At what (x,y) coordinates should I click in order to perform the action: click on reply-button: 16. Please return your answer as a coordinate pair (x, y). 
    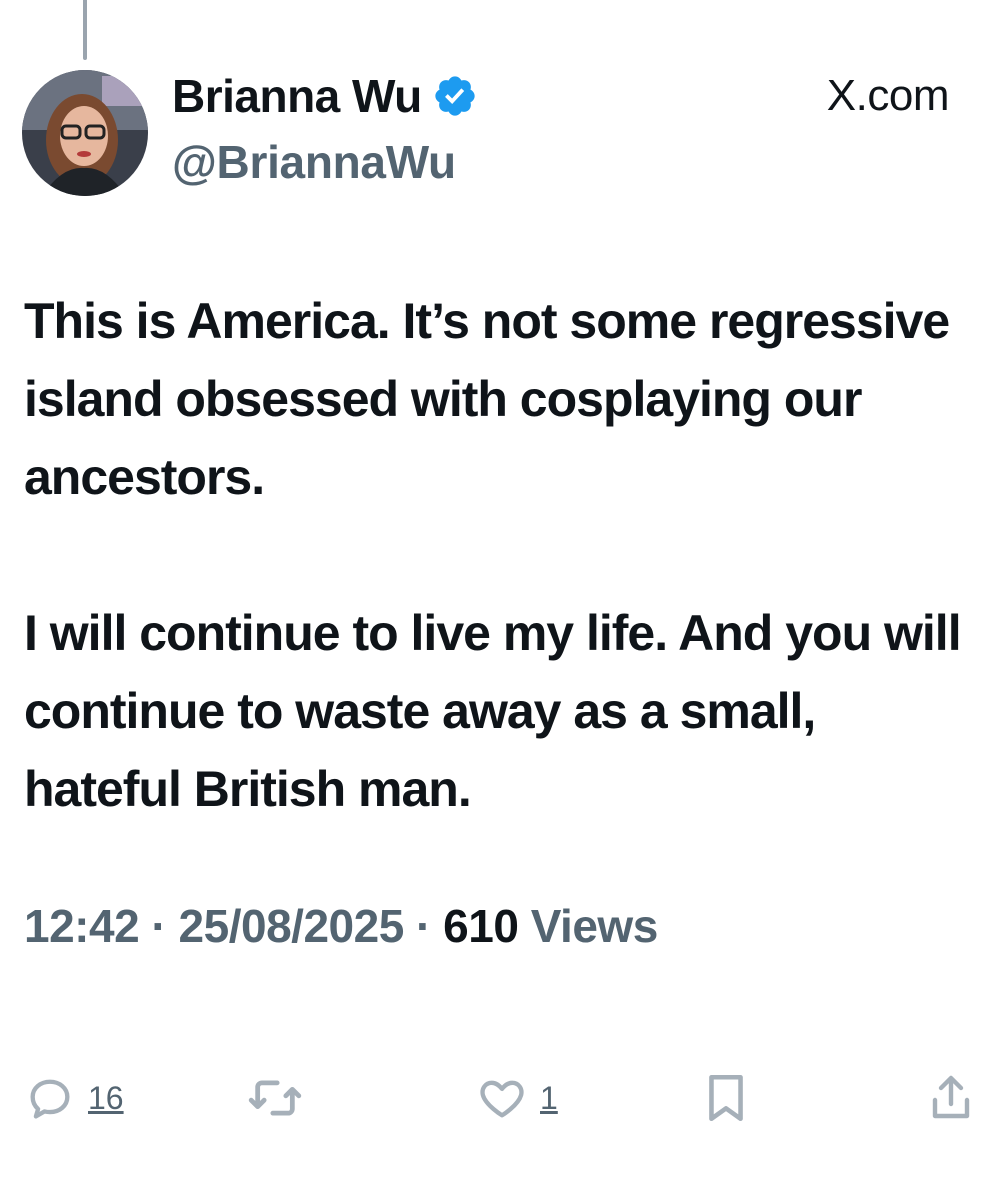
    Looking at the image, I should click on (74, 1098).